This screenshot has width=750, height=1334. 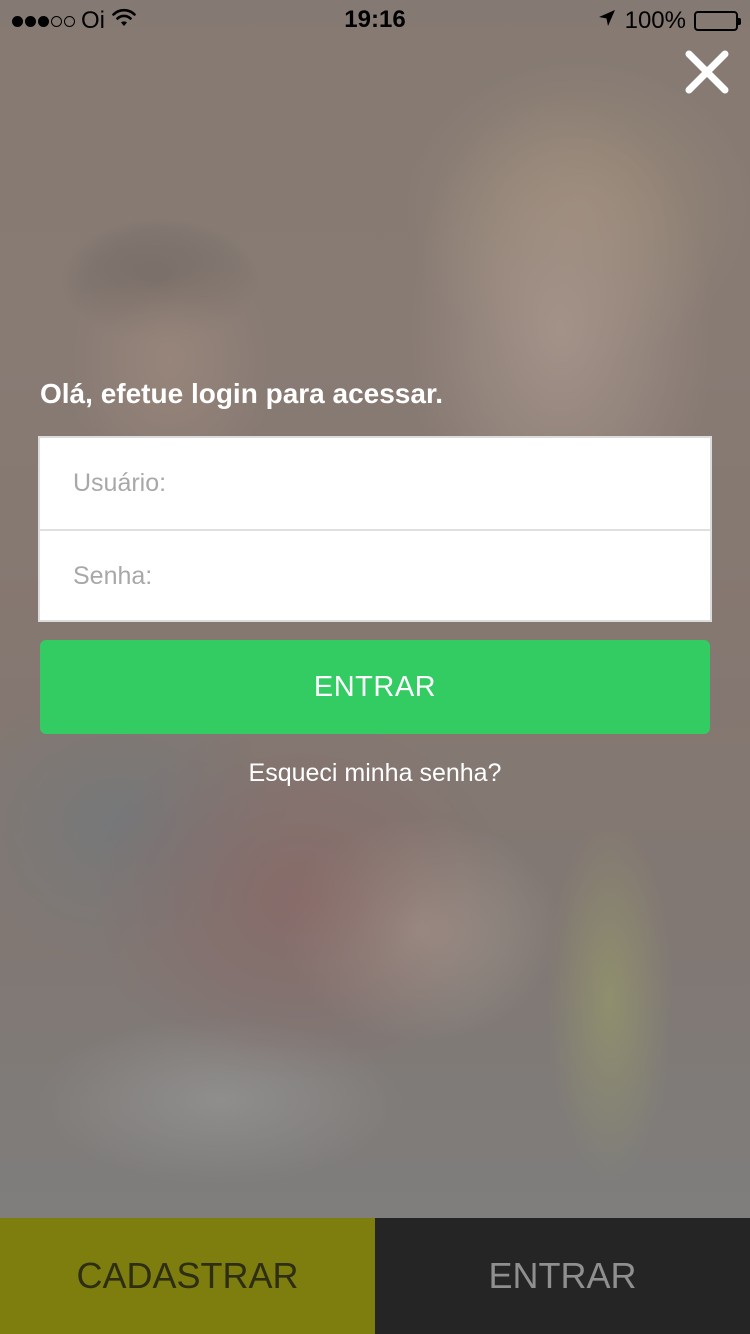 I want to click on login-form, so click(x=375, y=529).